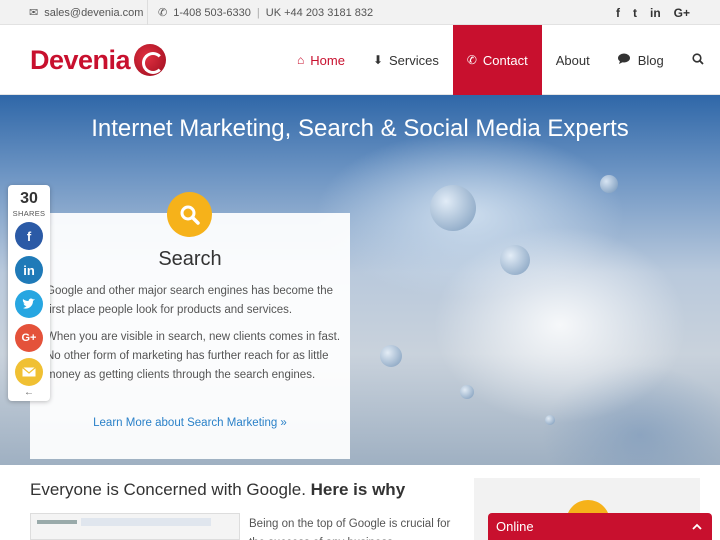 The image size is (720, 540). Describe the element at coordinates (697, 527) in the screenshot. I see `chevron-up-icon` at that location.